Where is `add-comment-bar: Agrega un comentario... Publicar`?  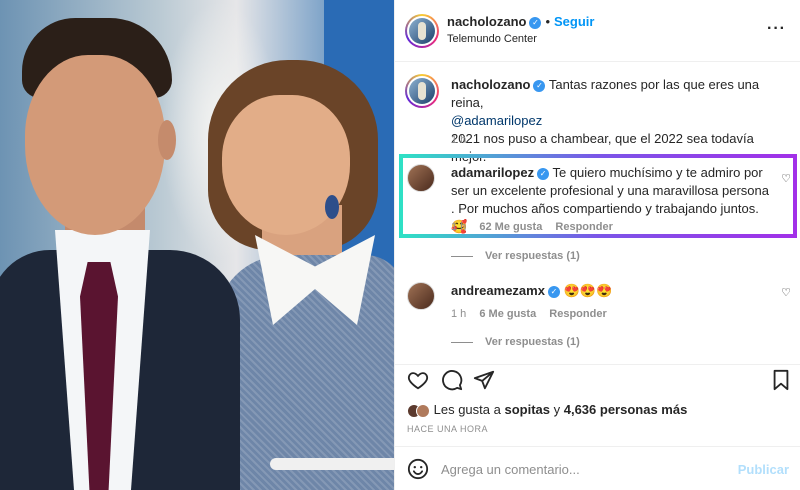 add-comment-bar: Agrega un comentario... Publicar is located at coordinates (597, 468).